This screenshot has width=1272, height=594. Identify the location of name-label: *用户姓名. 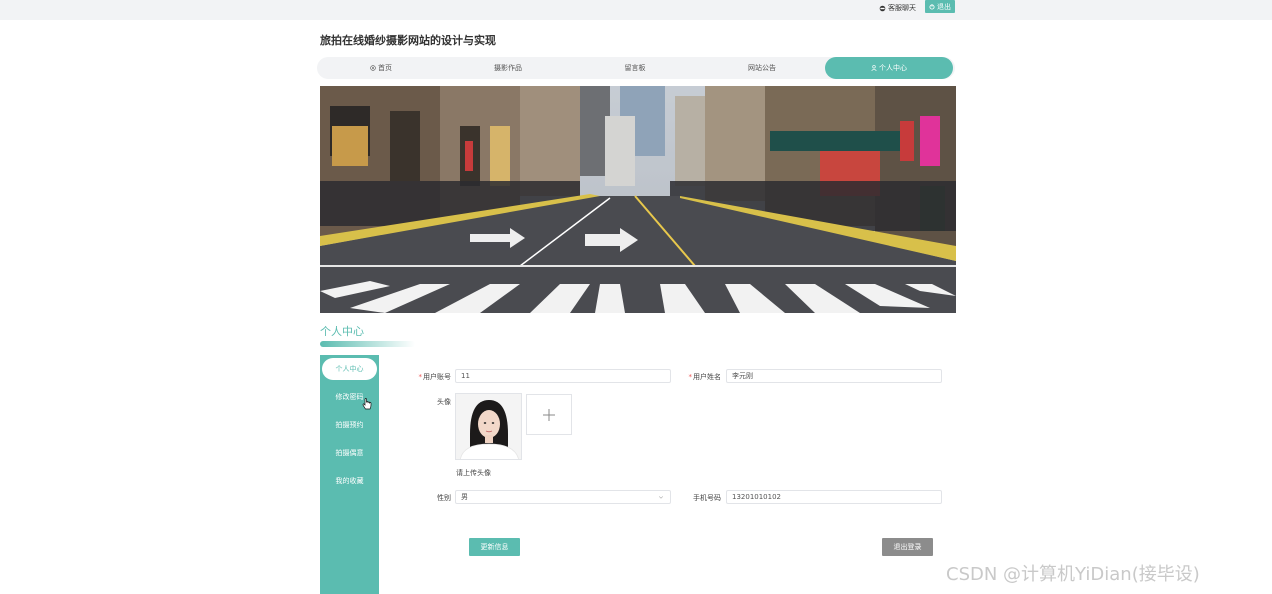
(691, 377).